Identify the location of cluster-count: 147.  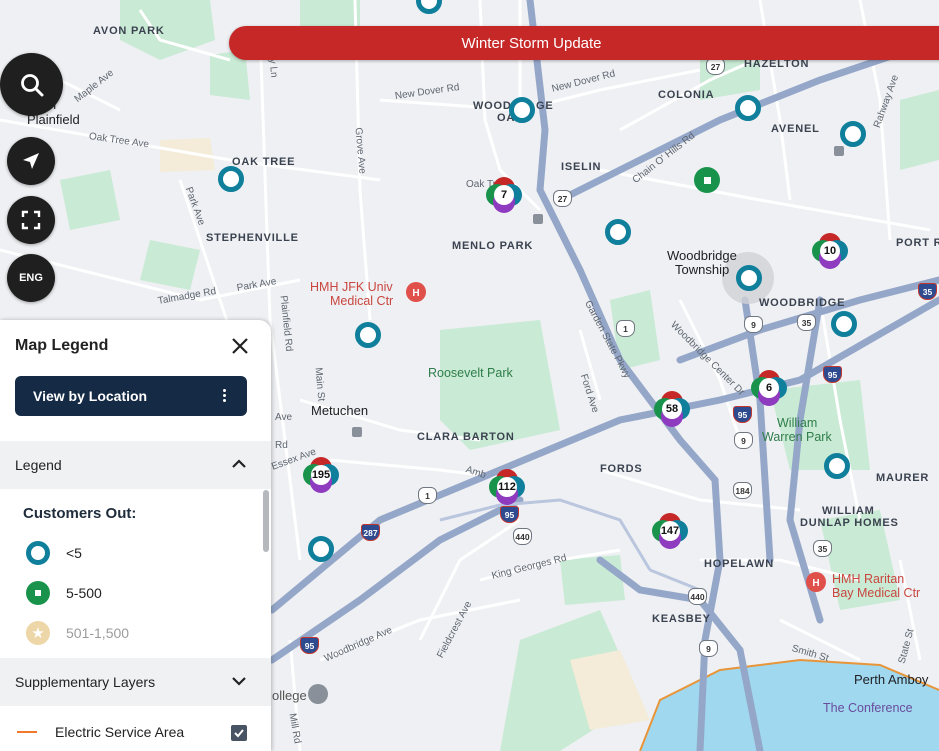
(670, 531).